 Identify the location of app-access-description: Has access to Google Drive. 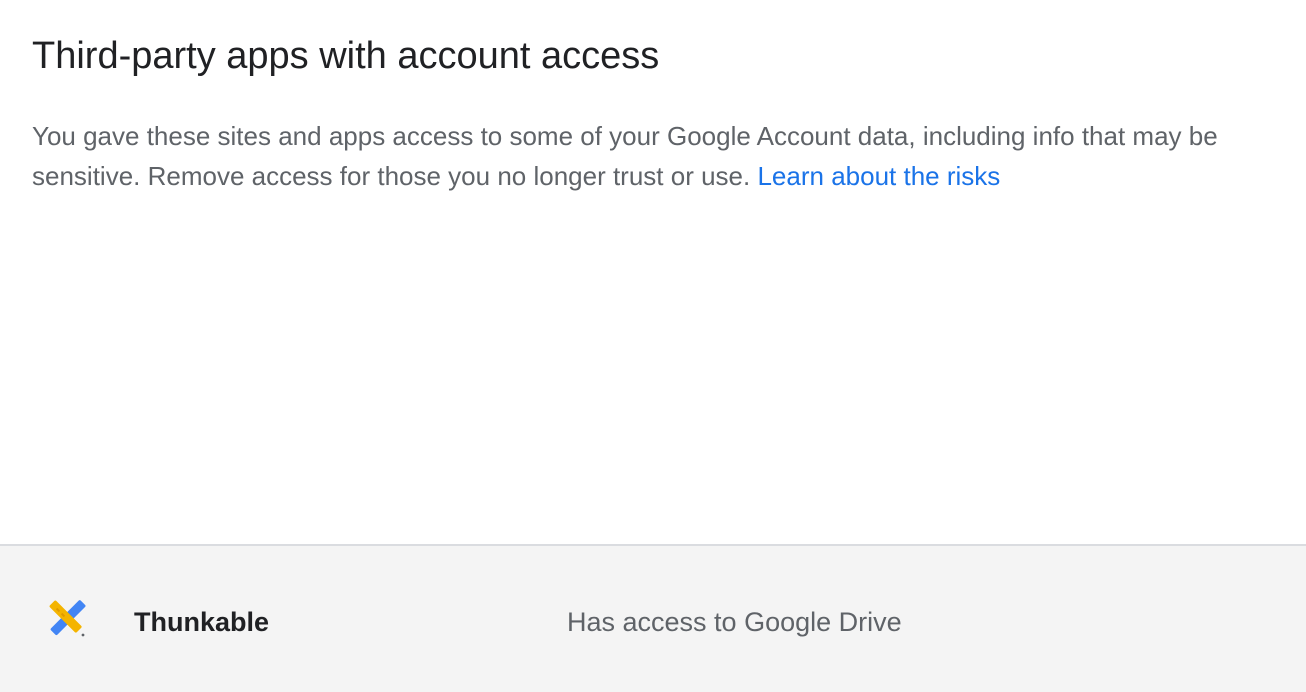
(734, 622).